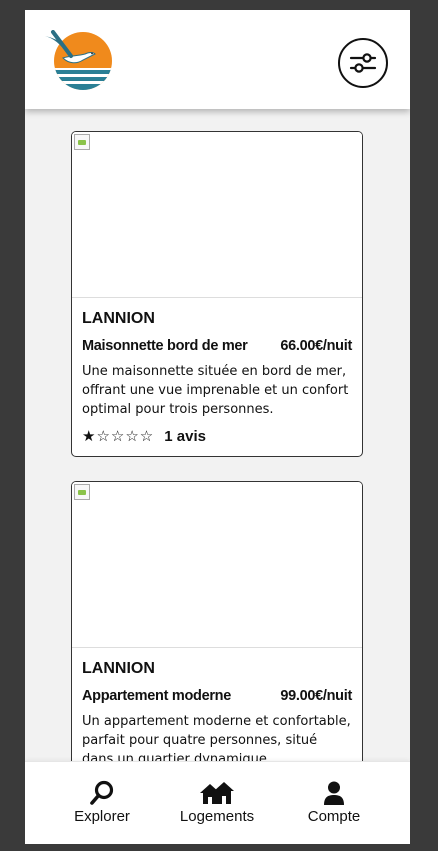 The width and height of the screenshot is (438, 851). Describe the element at coordinates (217, 816) in the screenshot. I see `nav-label: Logements` at that location.